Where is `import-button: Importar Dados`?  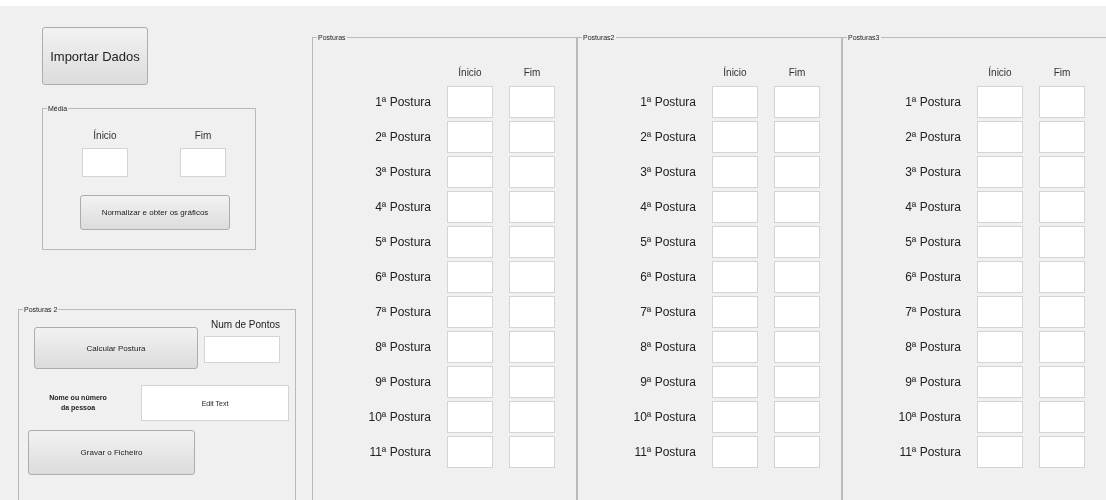
import-button: Importar Dados is located at coordinates (95, 56).